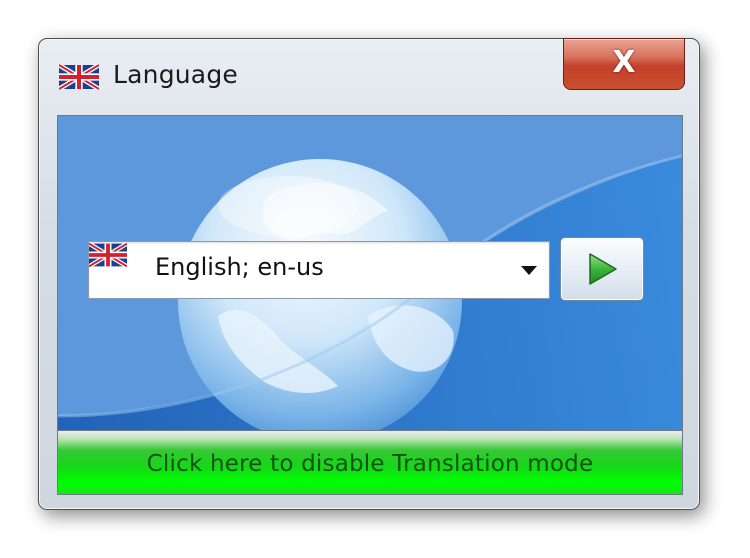  What do you see at coordinates (369, 76) in the screenshot?
I see `title-bar: Language X` at bounding box center [369, 76].